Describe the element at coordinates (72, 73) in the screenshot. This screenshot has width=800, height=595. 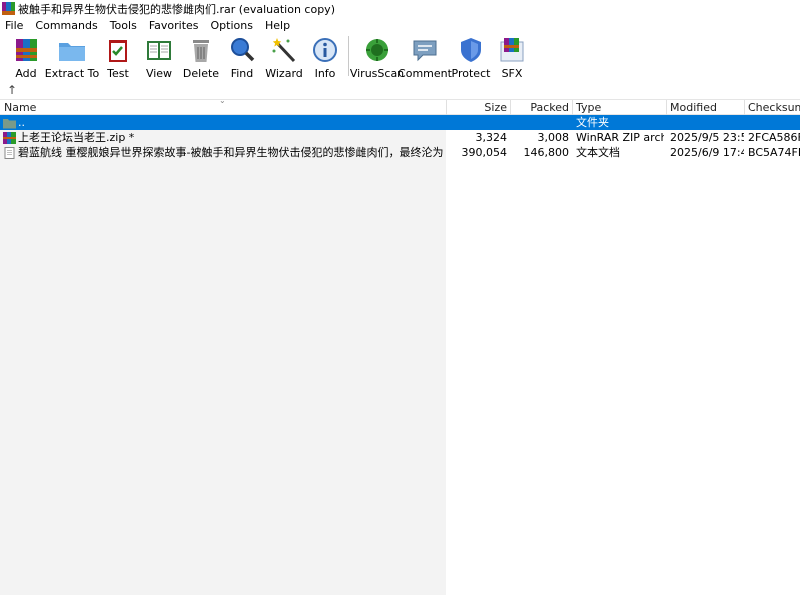
I see `extract-to-label: Extract To` at that location.